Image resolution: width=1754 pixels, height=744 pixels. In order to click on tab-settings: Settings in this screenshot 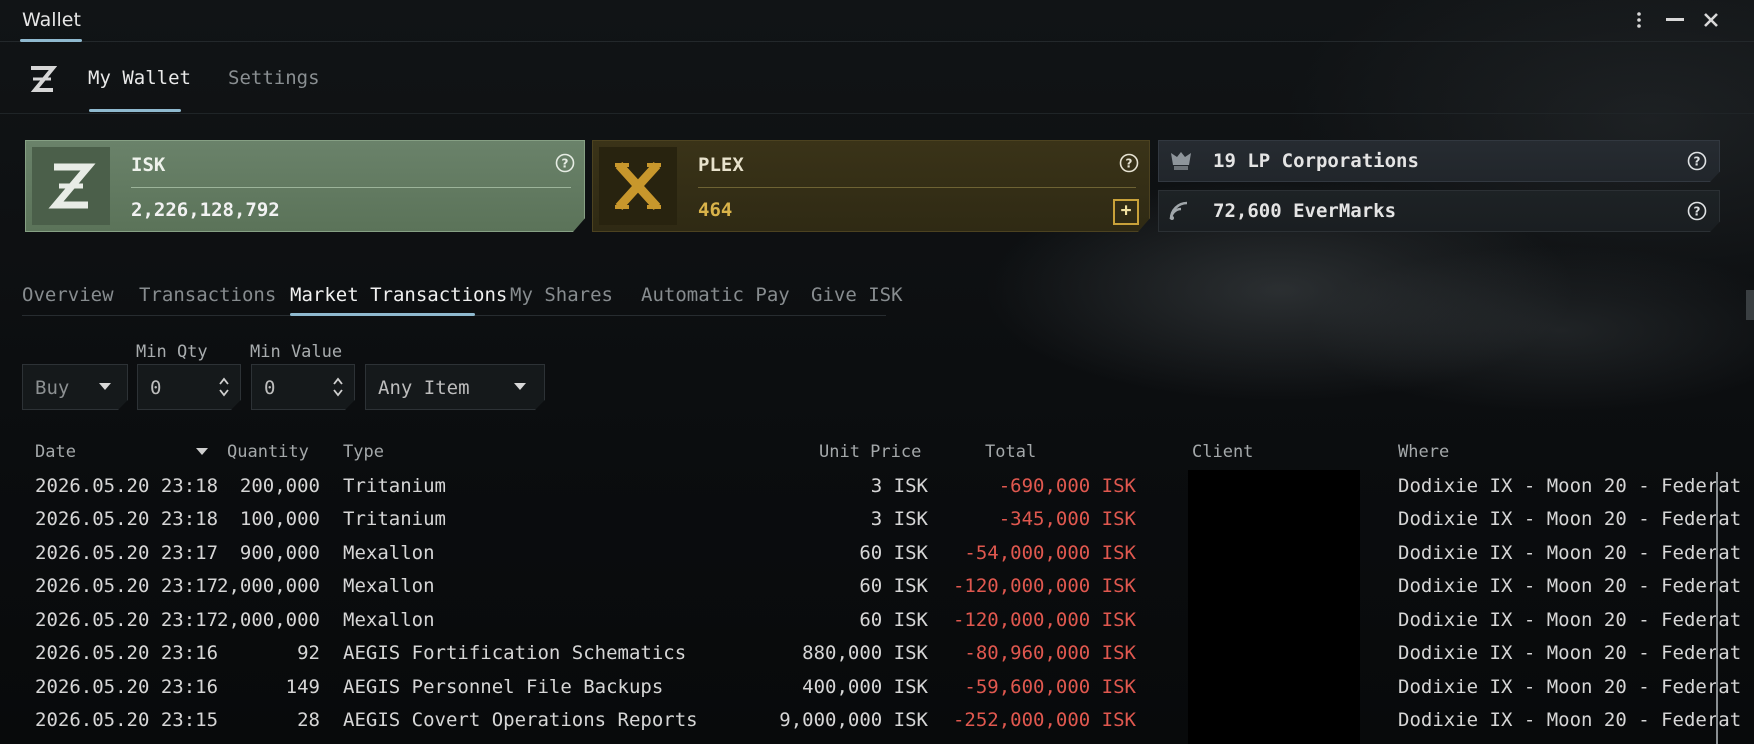, I will do `click(274, 78)`.